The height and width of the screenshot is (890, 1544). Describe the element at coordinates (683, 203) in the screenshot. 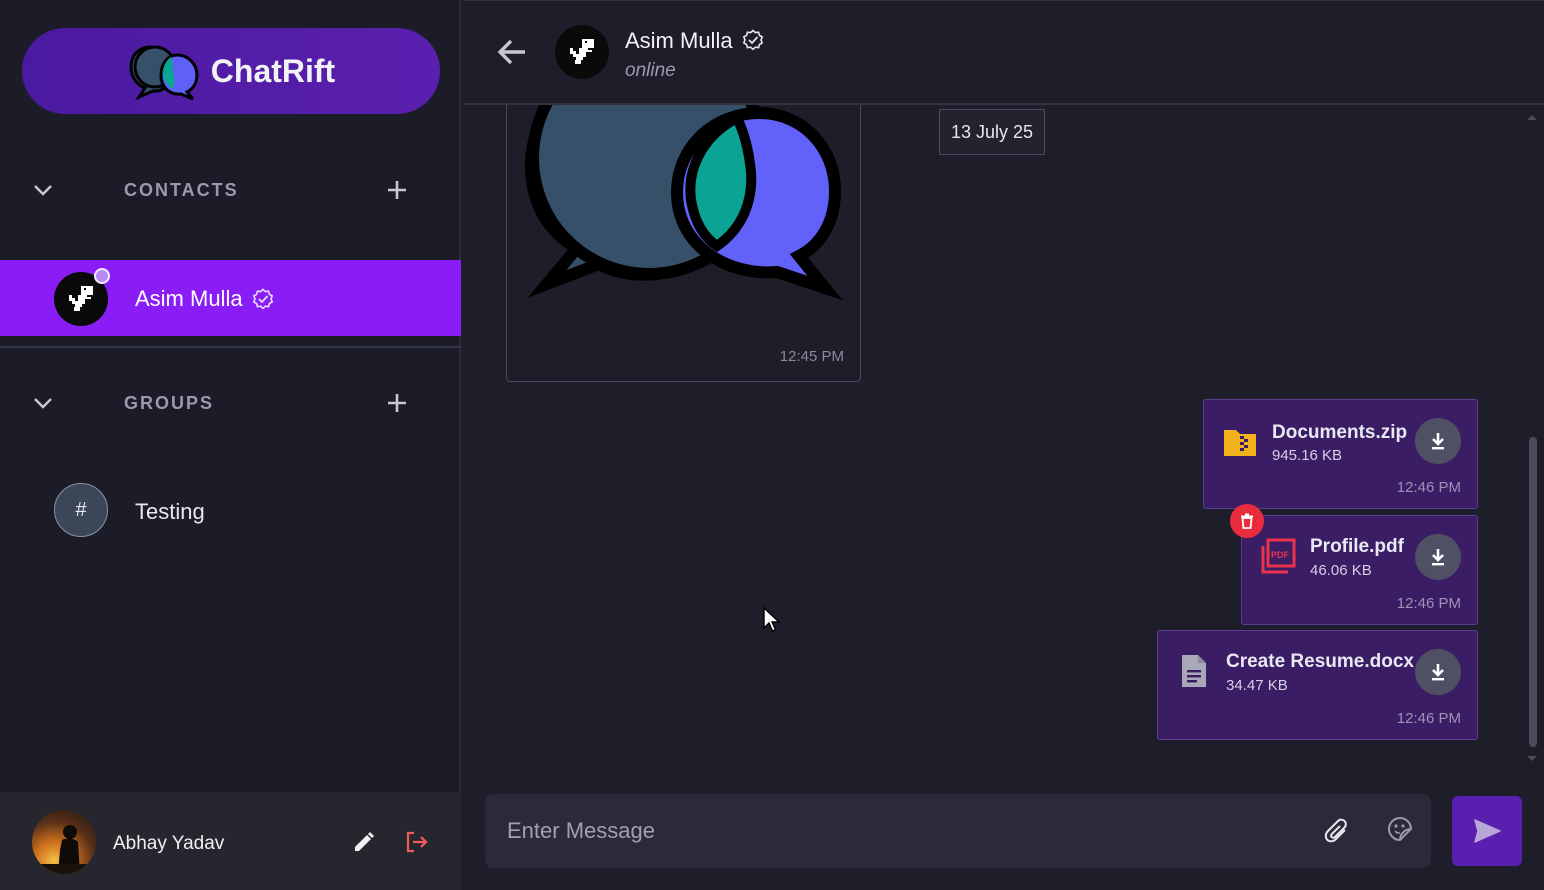

I see `chatrift-logo-image` at that location.